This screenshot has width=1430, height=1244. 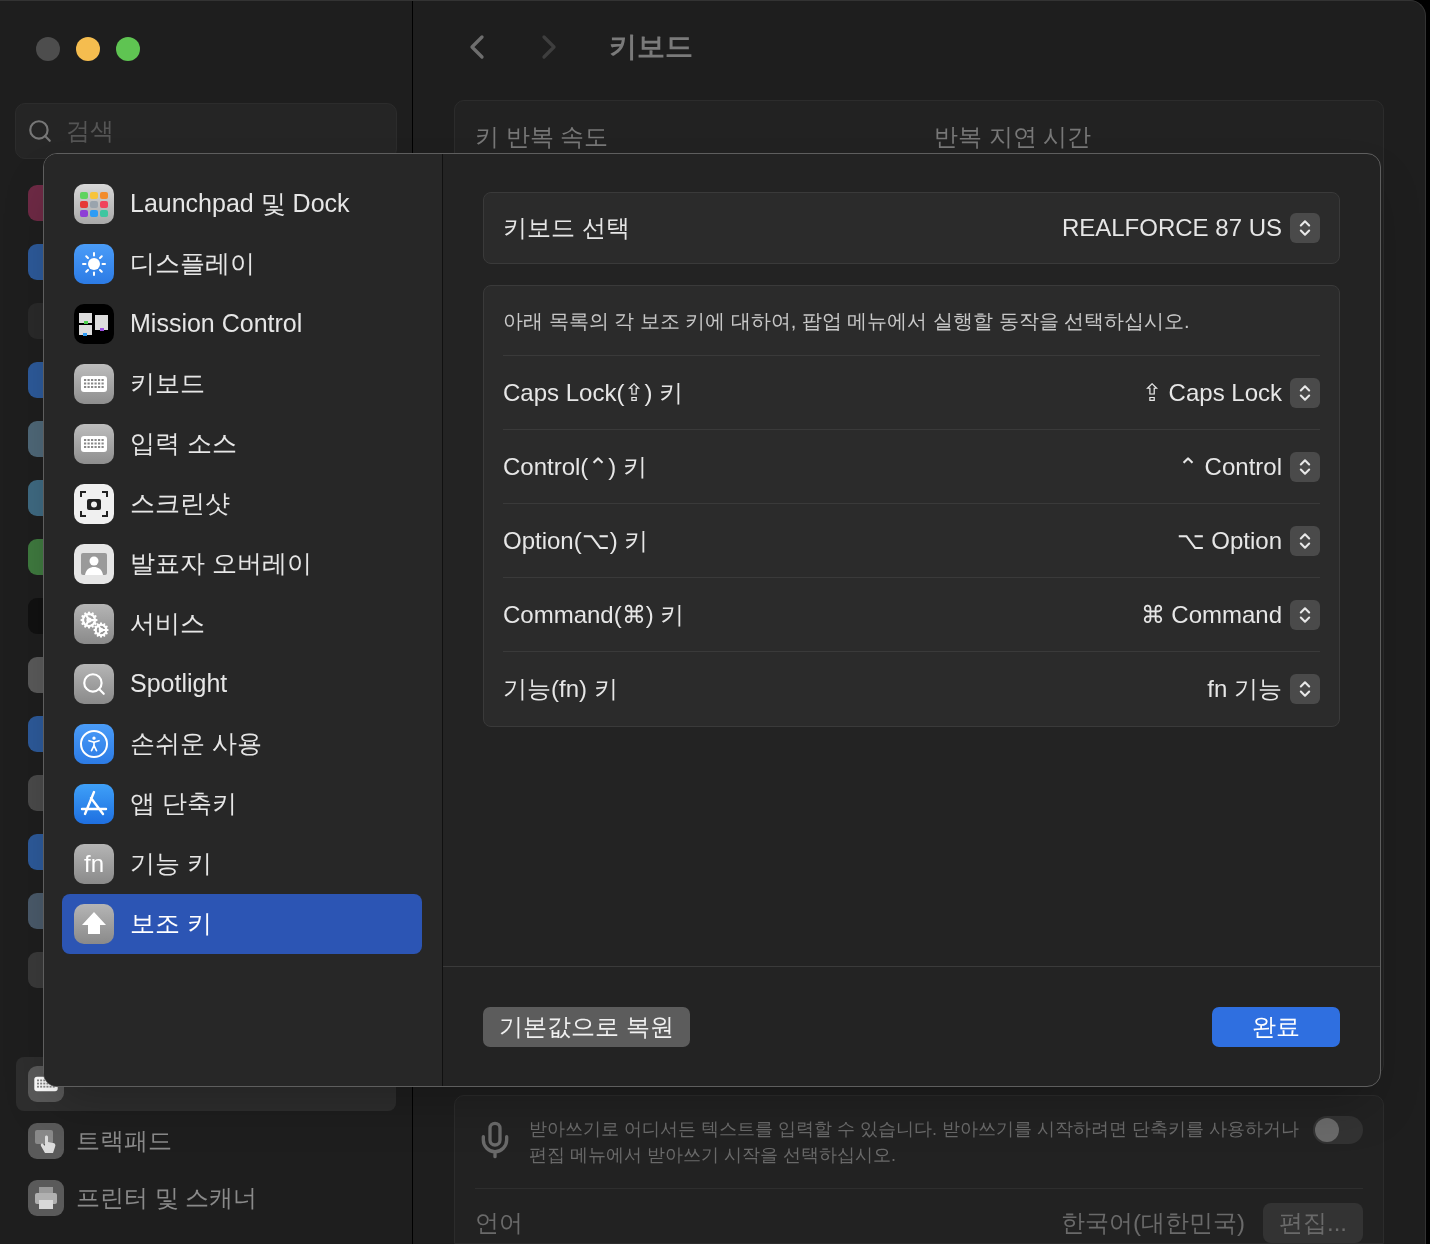 I want to click on sidebar-item: 디스플레이, so click(x=242, y=264).